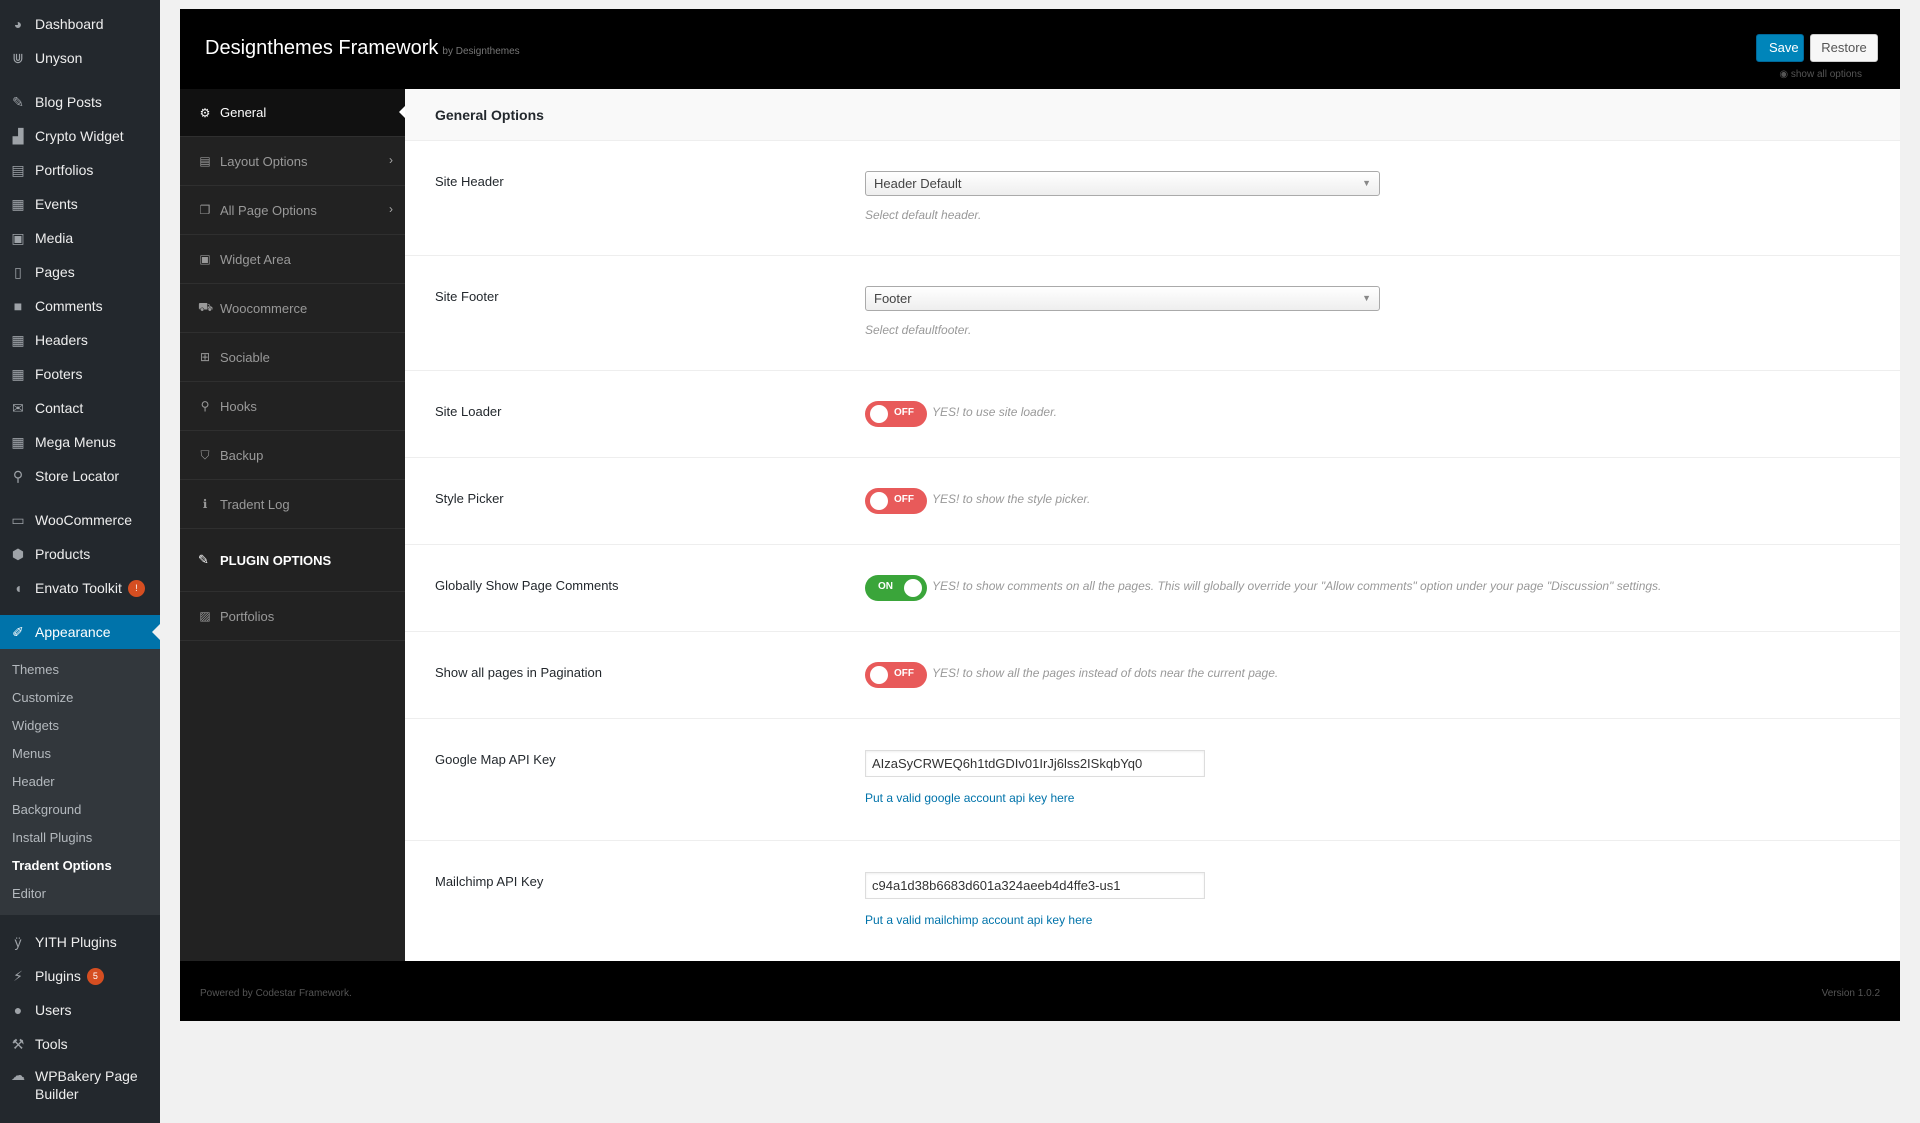 The width and height of the screenshot is (1920, 1123). What do you see at coordinates (885, 586) in the screenshot?
I see `toggle-state: ON` at bounding box center [885, 586].